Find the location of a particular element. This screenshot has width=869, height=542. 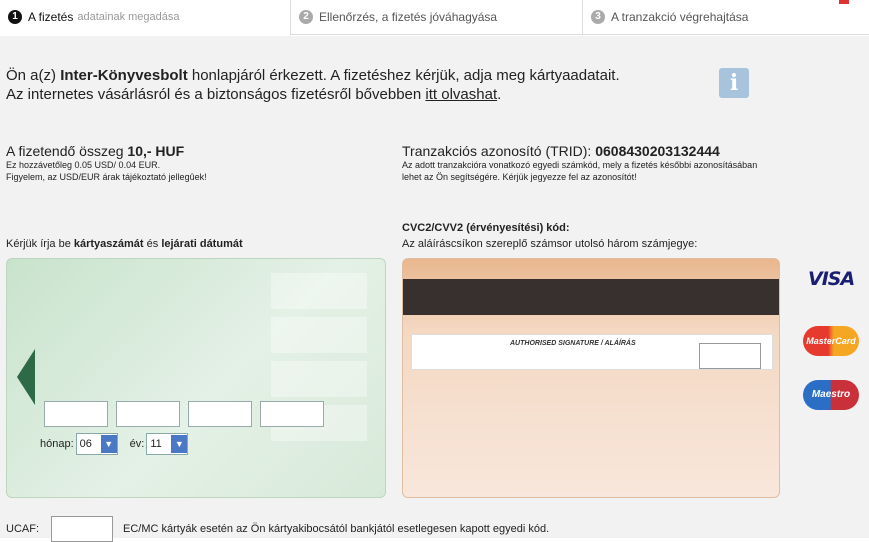

trid-value: 0608430203132444 is located at coordinates (657, 151).